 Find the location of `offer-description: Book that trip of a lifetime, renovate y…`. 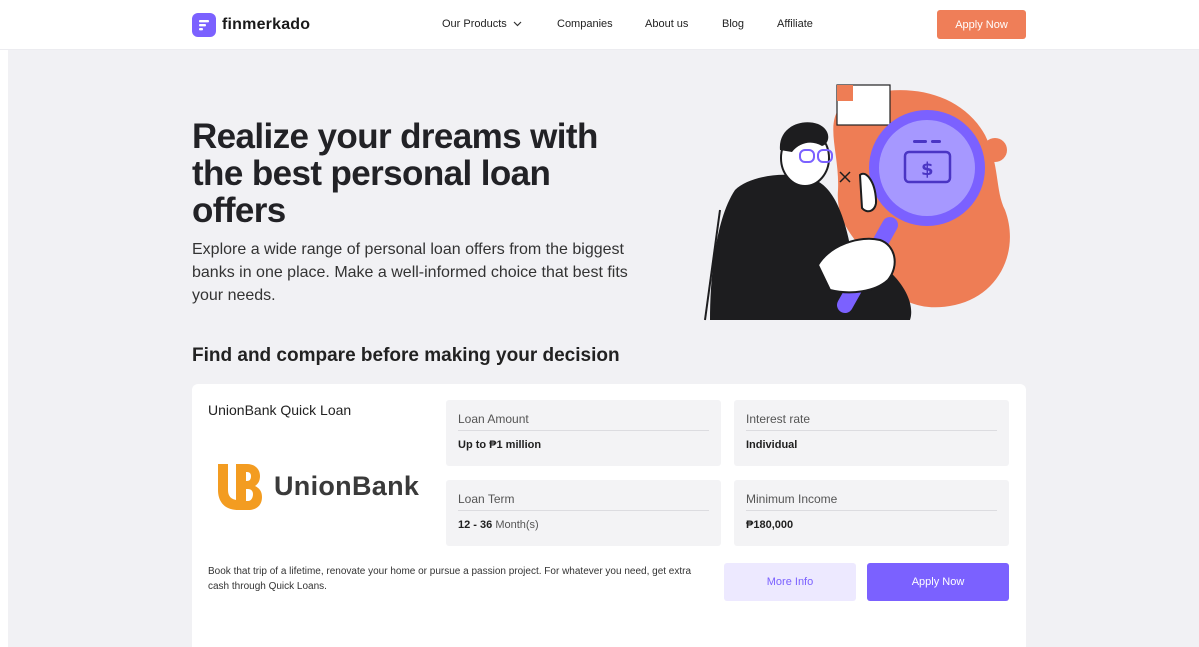

offer-description: Book that trip of a lifetime, renovate y… is located at coordinates (450, 579).